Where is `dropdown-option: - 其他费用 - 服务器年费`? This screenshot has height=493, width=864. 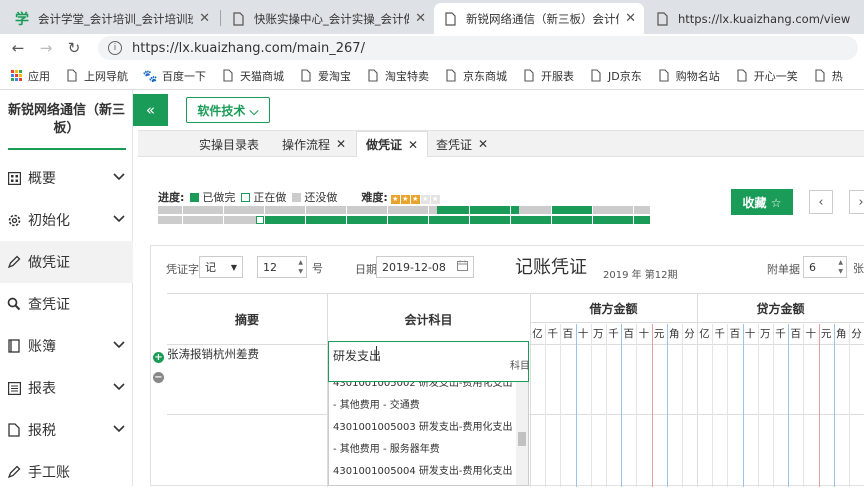
dropdown-option: - 其他费用 - 服务器年费 is located at coordinates (423, 450).